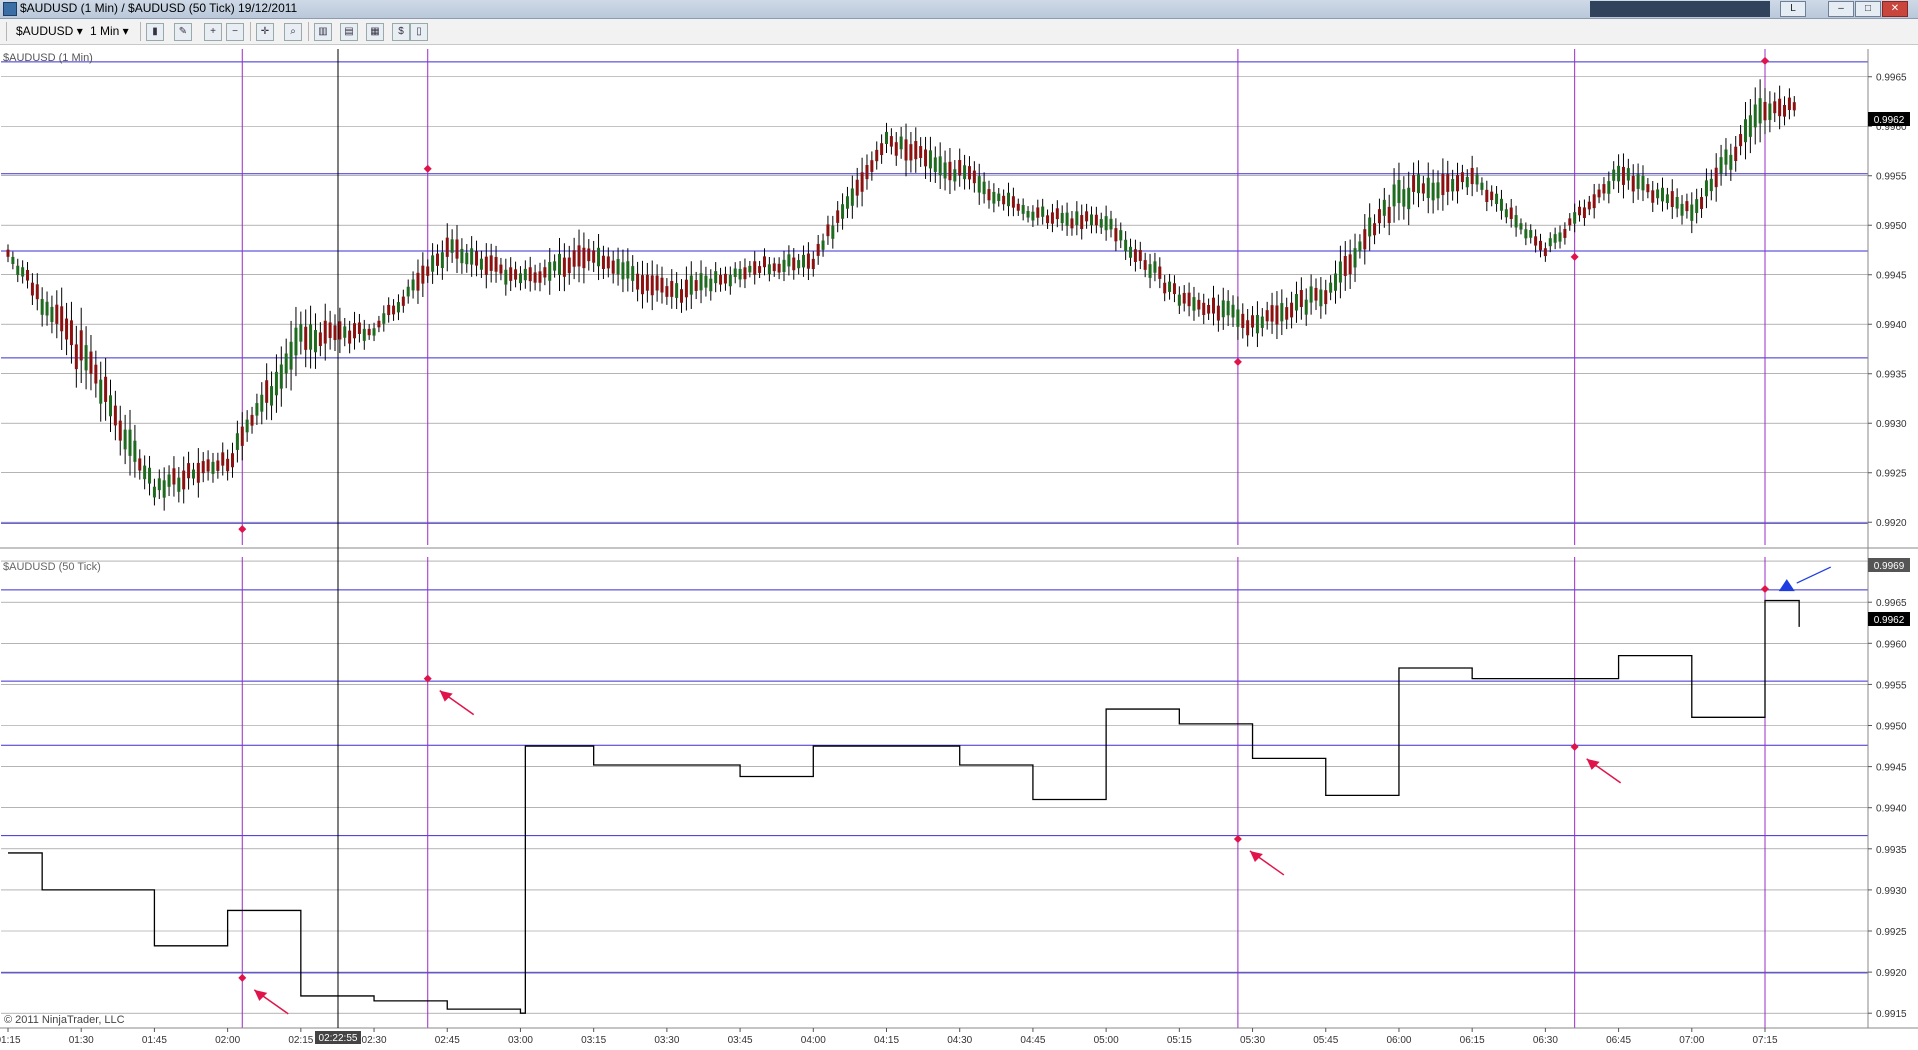 The image size is (1918, 1050). I want to click on zoom-in-icon: +, so click(213, 32).